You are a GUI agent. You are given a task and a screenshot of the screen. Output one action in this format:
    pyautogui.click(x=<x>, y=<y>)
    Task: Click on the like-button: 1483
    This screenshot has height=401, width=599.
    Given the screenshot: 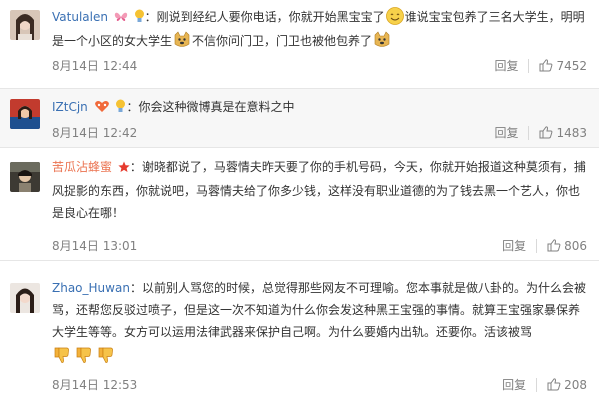 What is the action you would take?
    pyautogui.click(x=563, y=133)
    